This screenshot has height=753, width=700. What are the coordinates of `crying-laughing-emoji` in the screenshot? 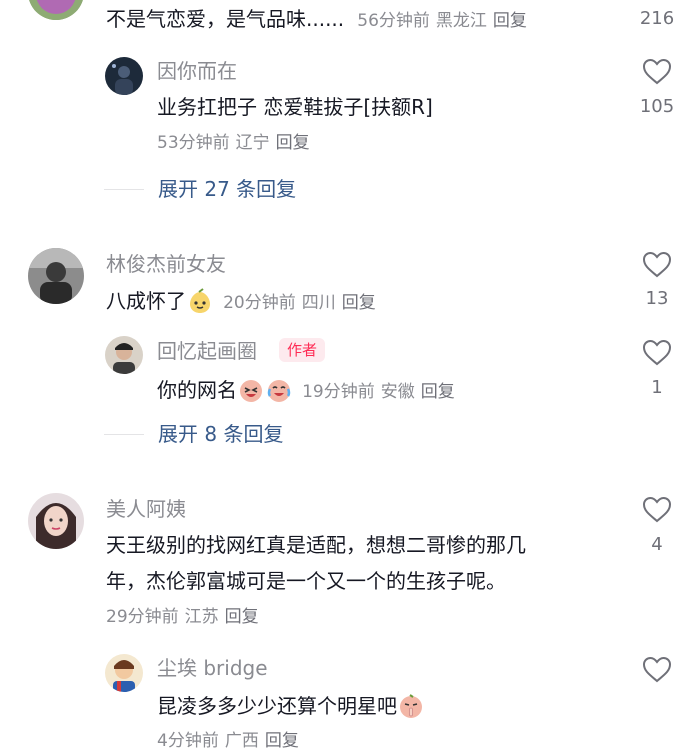 It's located at (279, 390).